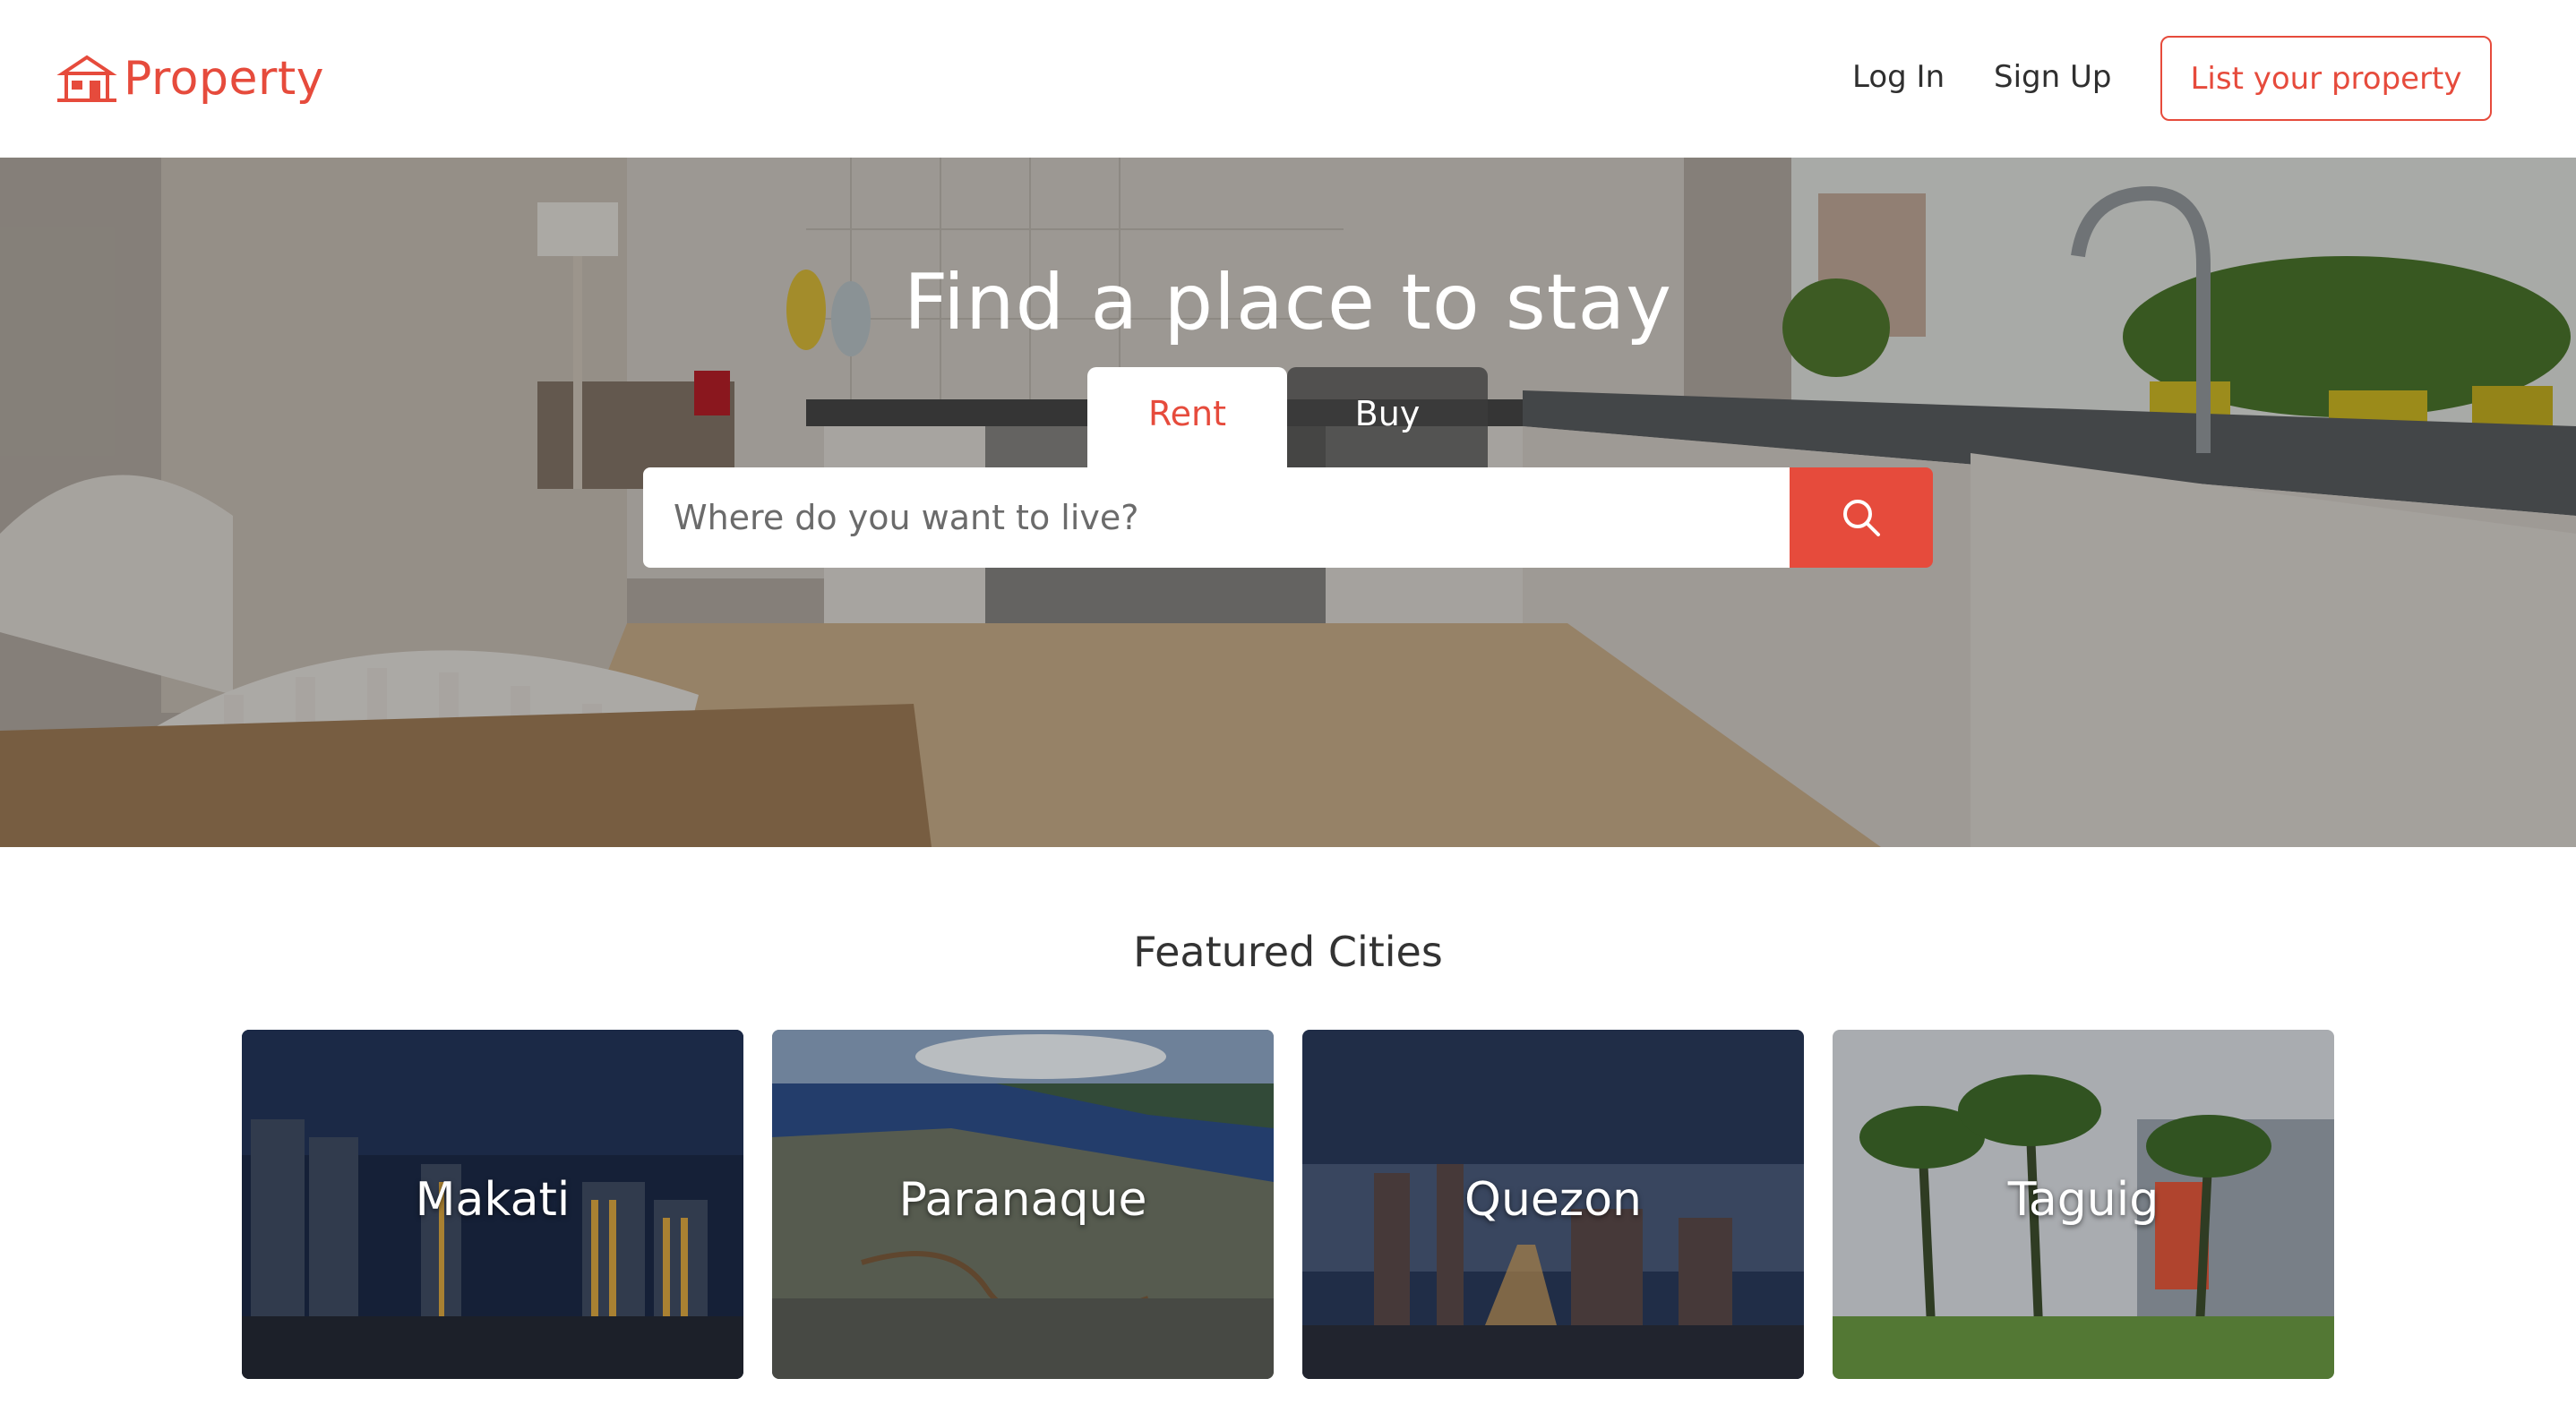 Image resolution: width=2576 pixels, height=1413 pixels. I want to click on city-card-paranaque: Paranaque, so click(1023, 1205).